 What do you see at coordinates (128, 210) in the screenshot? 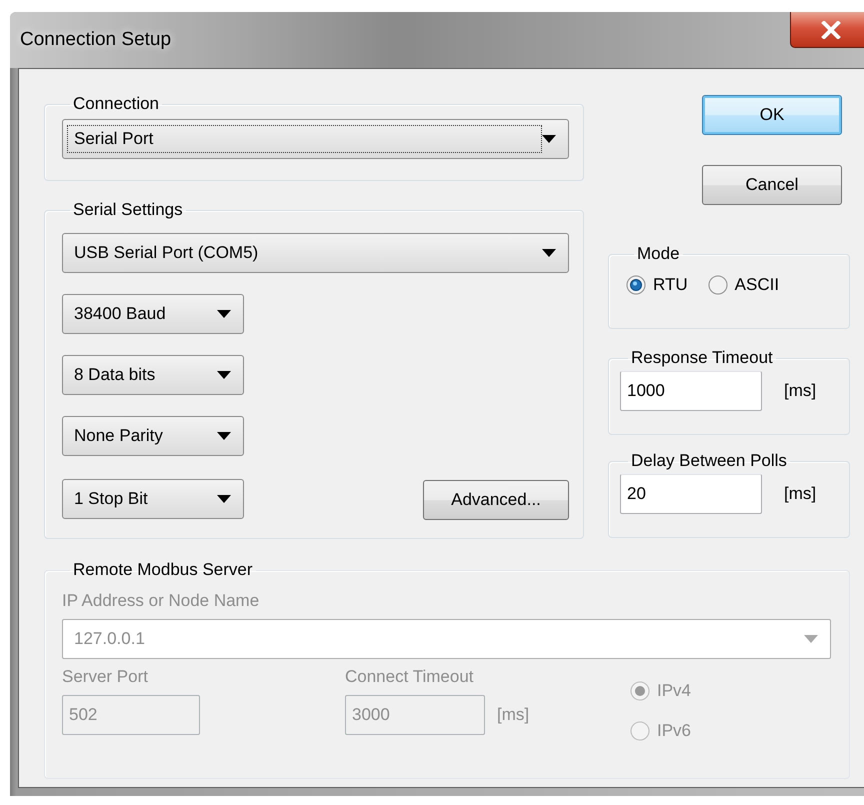
I see `group-label: Serial Settings` at bounding box center [128, 210].